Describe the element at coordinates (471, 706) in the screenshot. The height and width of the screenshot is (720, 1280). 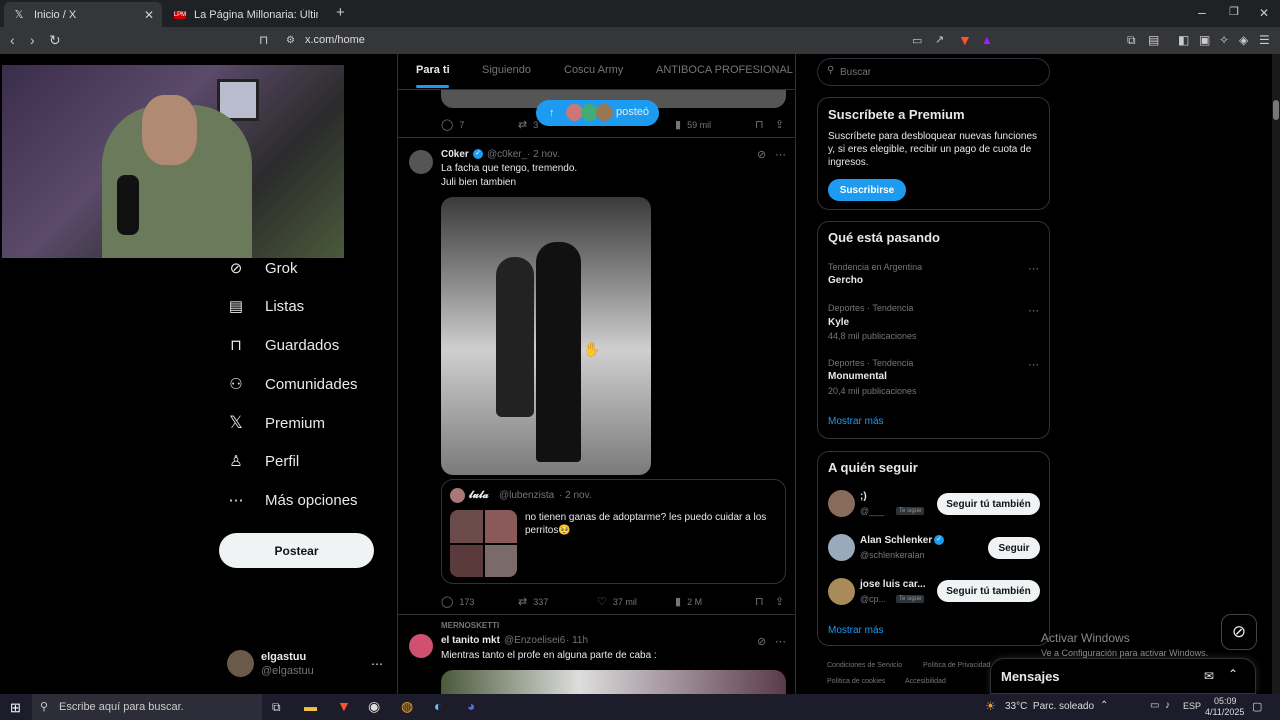
I see `discord-icon: ◕` at that location.